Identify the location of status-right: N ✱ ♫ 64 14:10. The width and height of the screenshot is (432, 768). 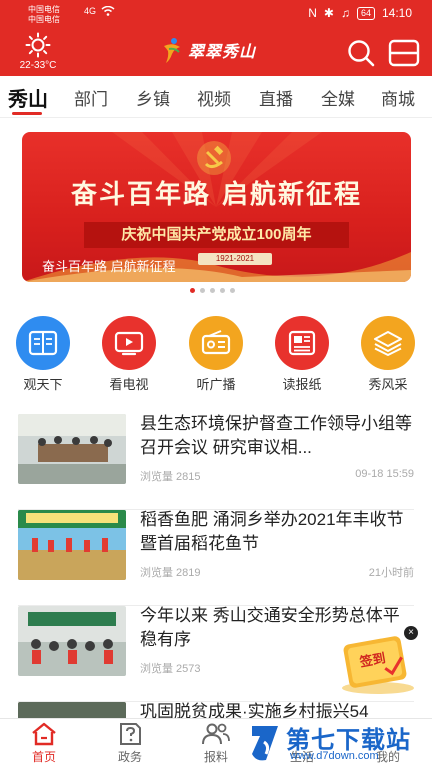
(360, 13).